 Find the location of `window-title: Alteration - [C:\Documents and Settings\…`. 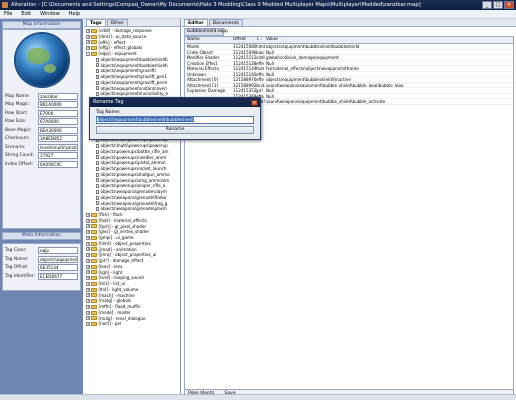

window-title: Alteration - [C:\Documents and Settings\… is located at coordinates (216, 5).